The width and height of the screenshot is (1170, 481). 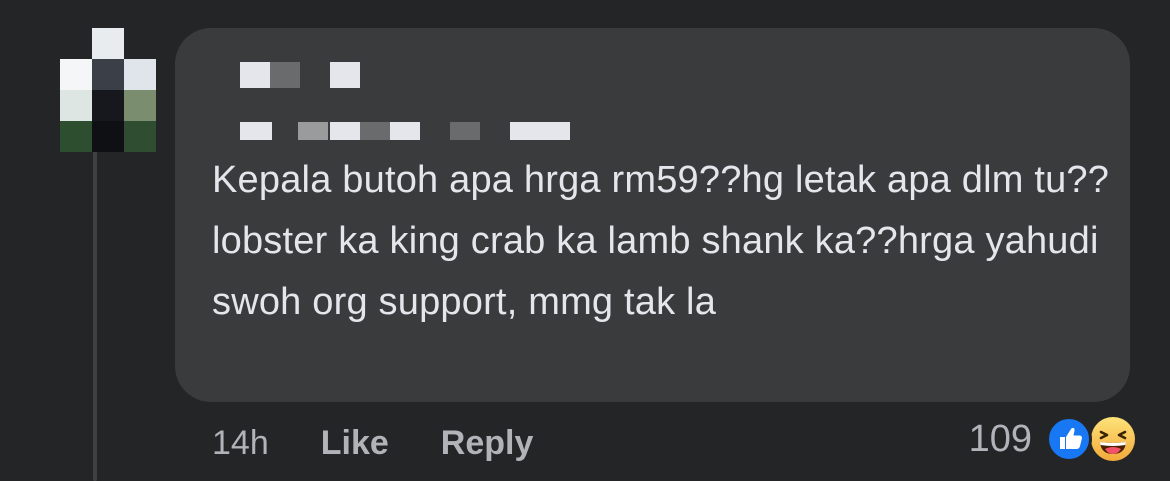 I want to click on reaction-summary: 109, so click(x=1057, y=439).